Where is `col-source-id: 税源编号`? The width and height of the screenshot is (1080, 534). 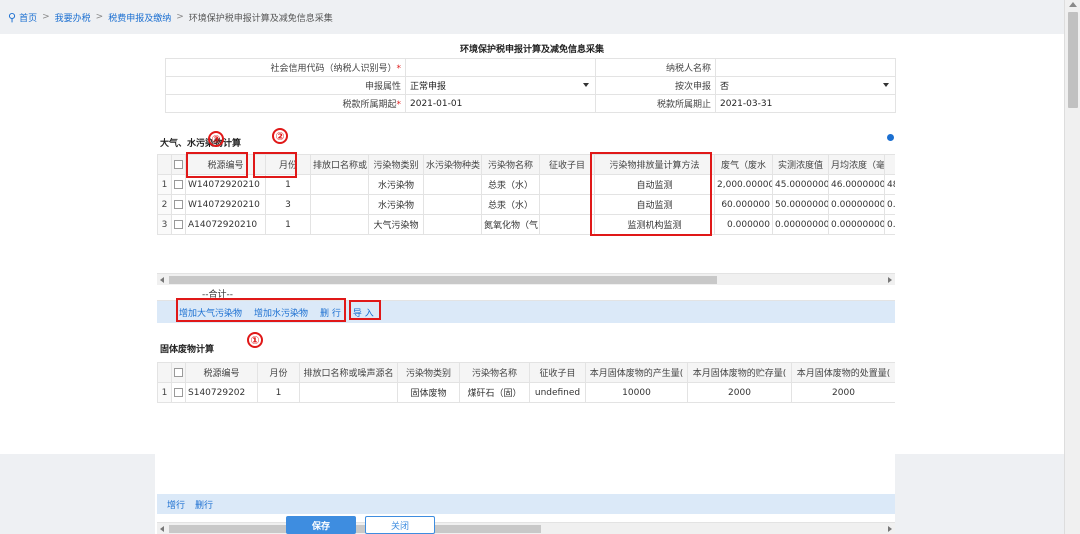 col-source-id: 税源编号 is located at coordinates (221, 372).